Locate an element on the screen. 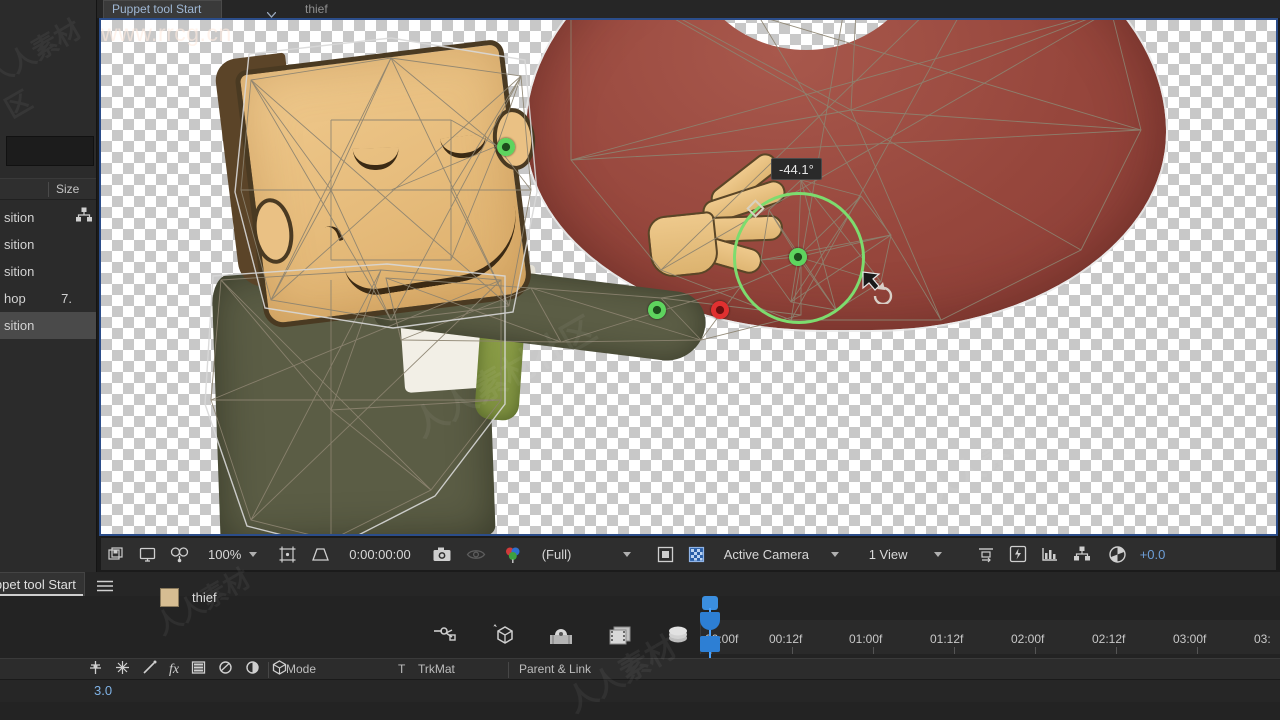 The height and width of the screenshot is (720, 1280). region-interest-toggle is located at coordinates (665, 554).